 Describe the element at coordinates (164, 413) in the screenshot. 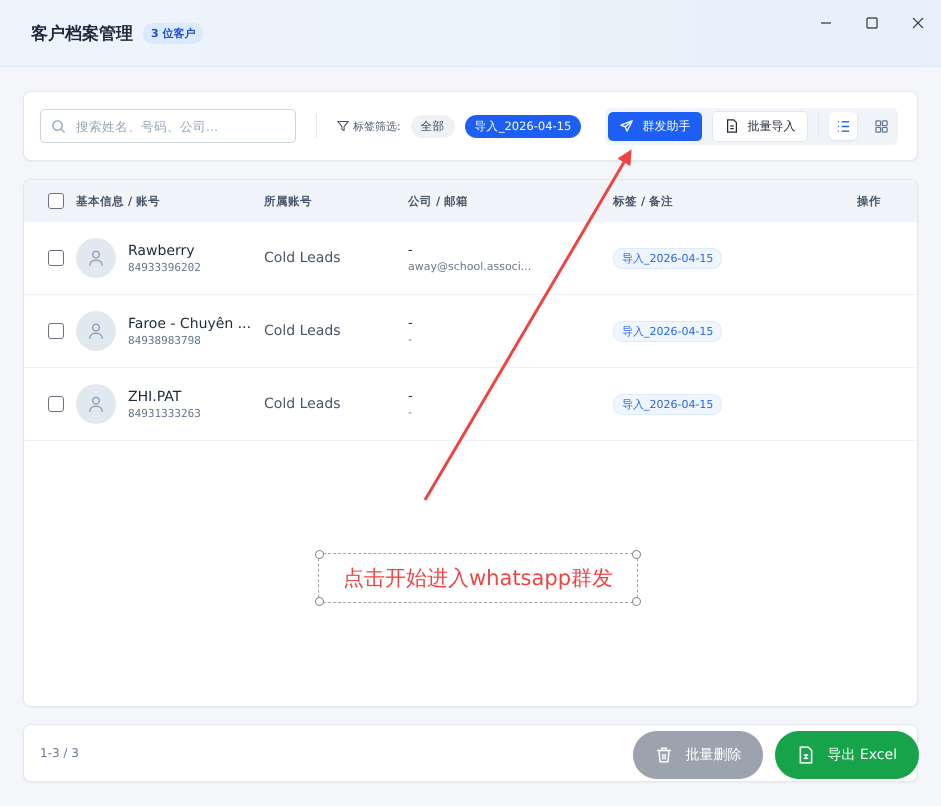

I see `phone-number: 84931333263` at that location.